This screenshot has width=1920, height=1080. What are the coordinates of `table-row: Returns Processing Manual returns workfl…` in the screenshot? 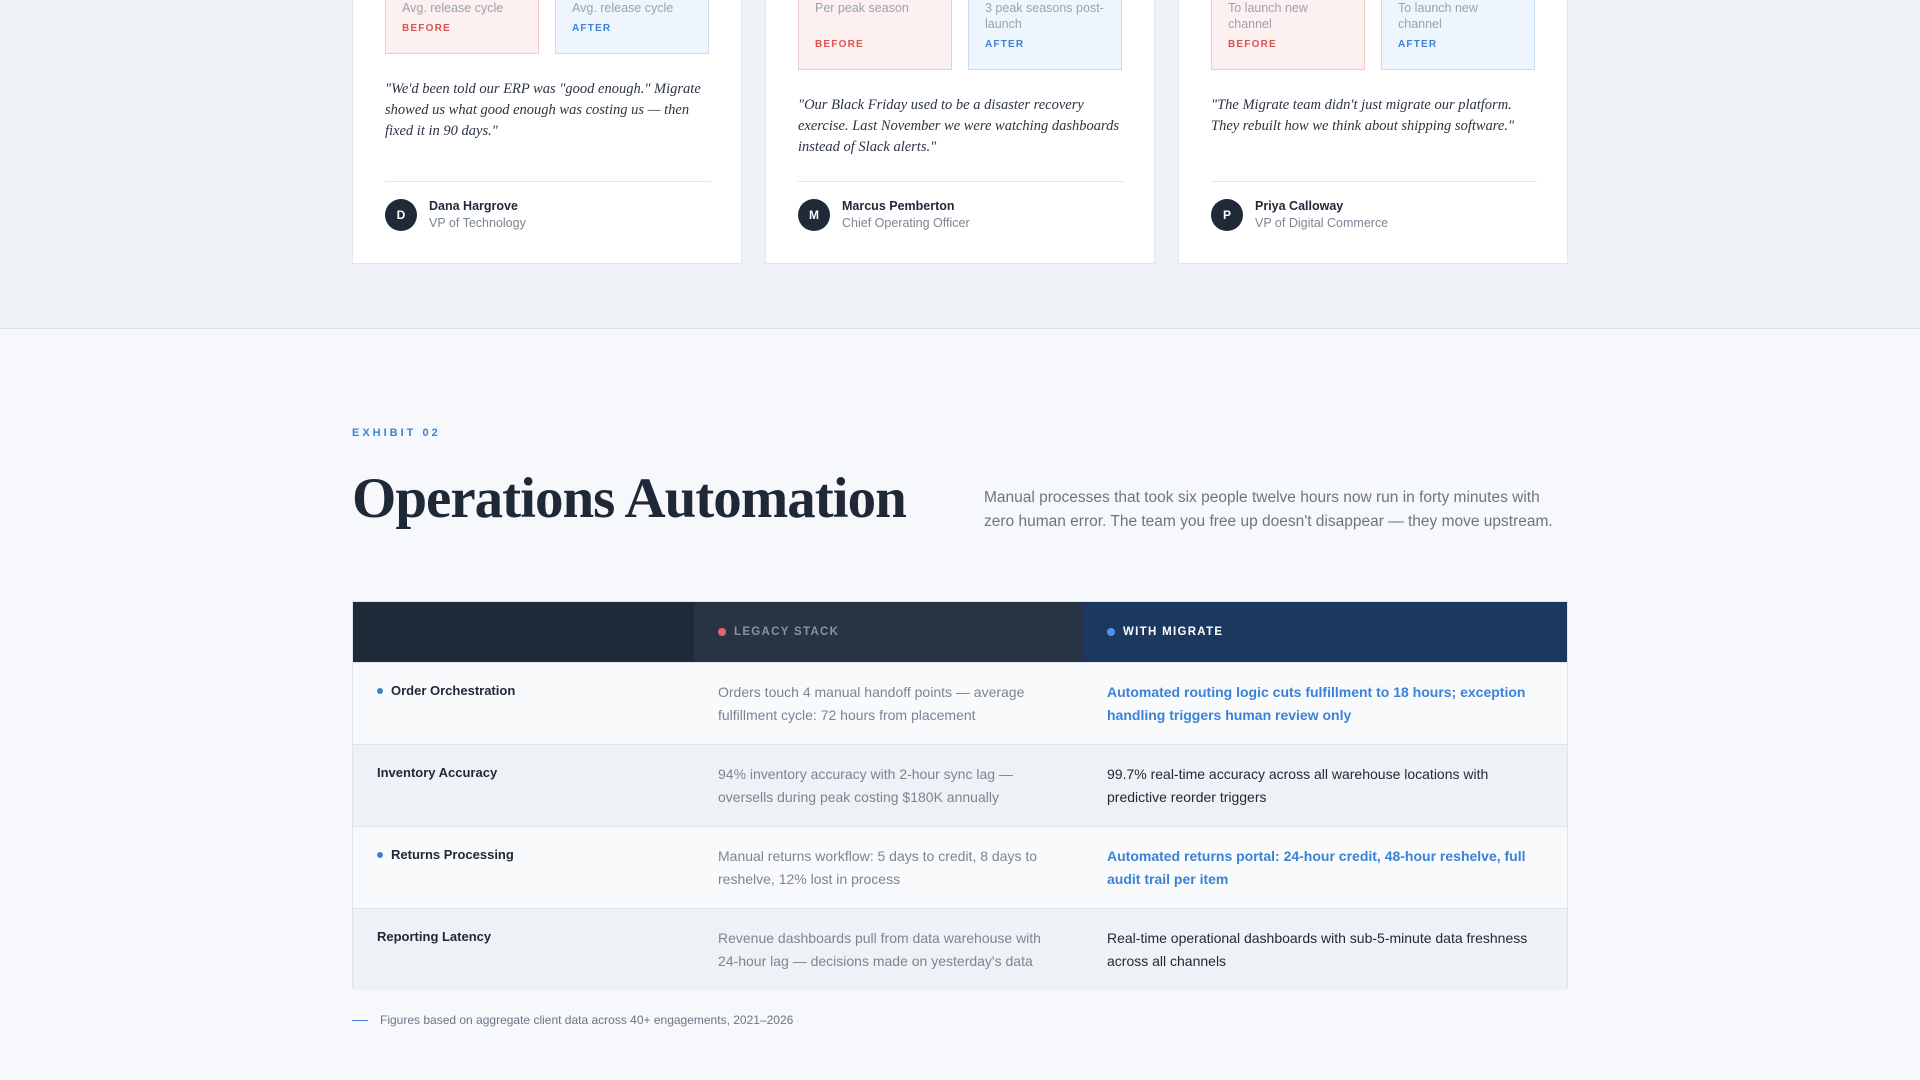 It's located at (960, 867).